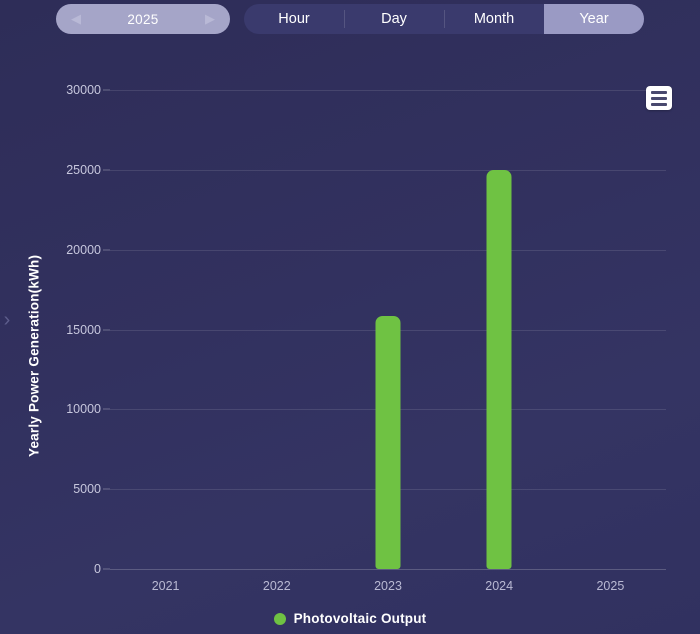 The width and height of the screenshot is (700, 634). What do you see at coordinates (83, 409) in the screenshot?
I see `y-axis-tick-label: 10000` at bounding box center [83, 409].